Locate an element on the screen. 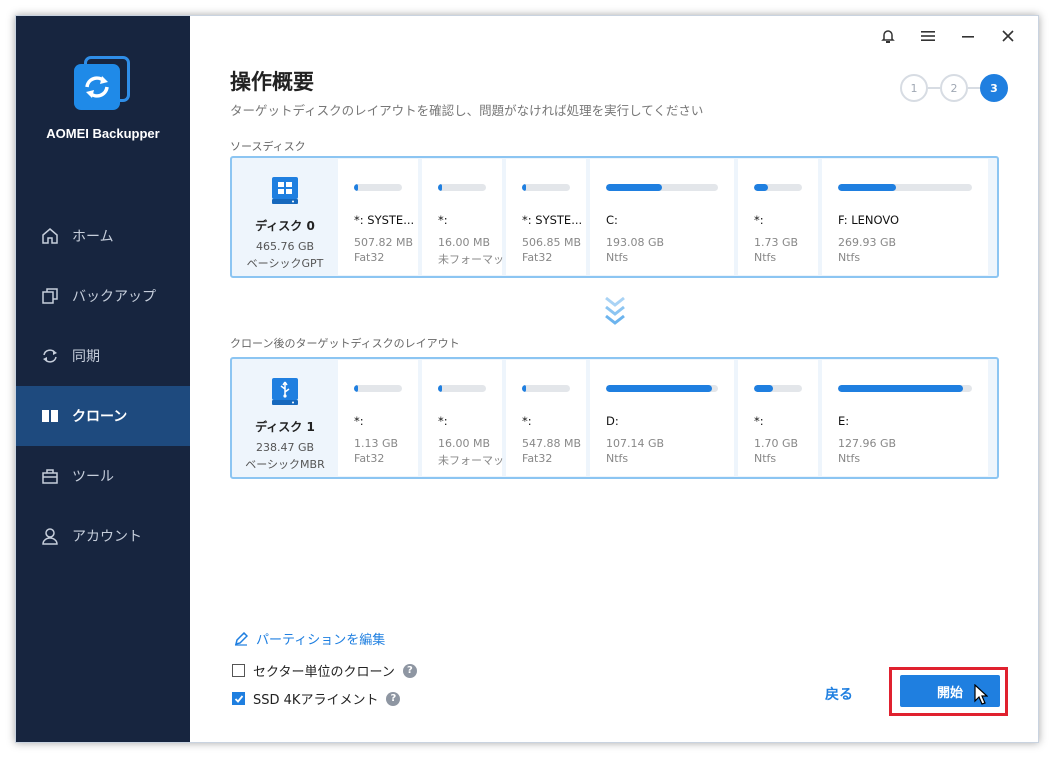 The width and height of the screenshot is (1054, 758). ssd-align-option: SSD 4Kアライメント ? is located at coordinates (316, 698).